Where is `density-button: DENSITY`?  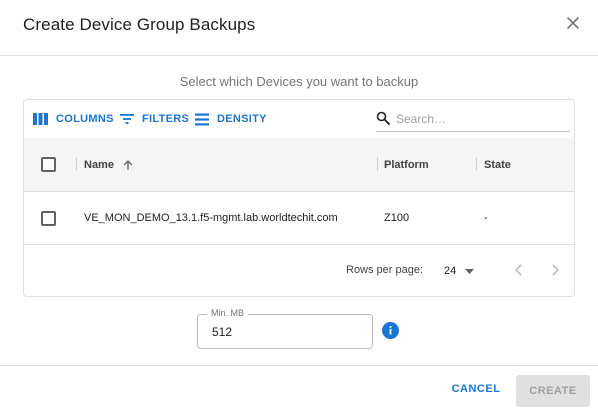
density-button: DENSITY is located at coordinates (231, 119).